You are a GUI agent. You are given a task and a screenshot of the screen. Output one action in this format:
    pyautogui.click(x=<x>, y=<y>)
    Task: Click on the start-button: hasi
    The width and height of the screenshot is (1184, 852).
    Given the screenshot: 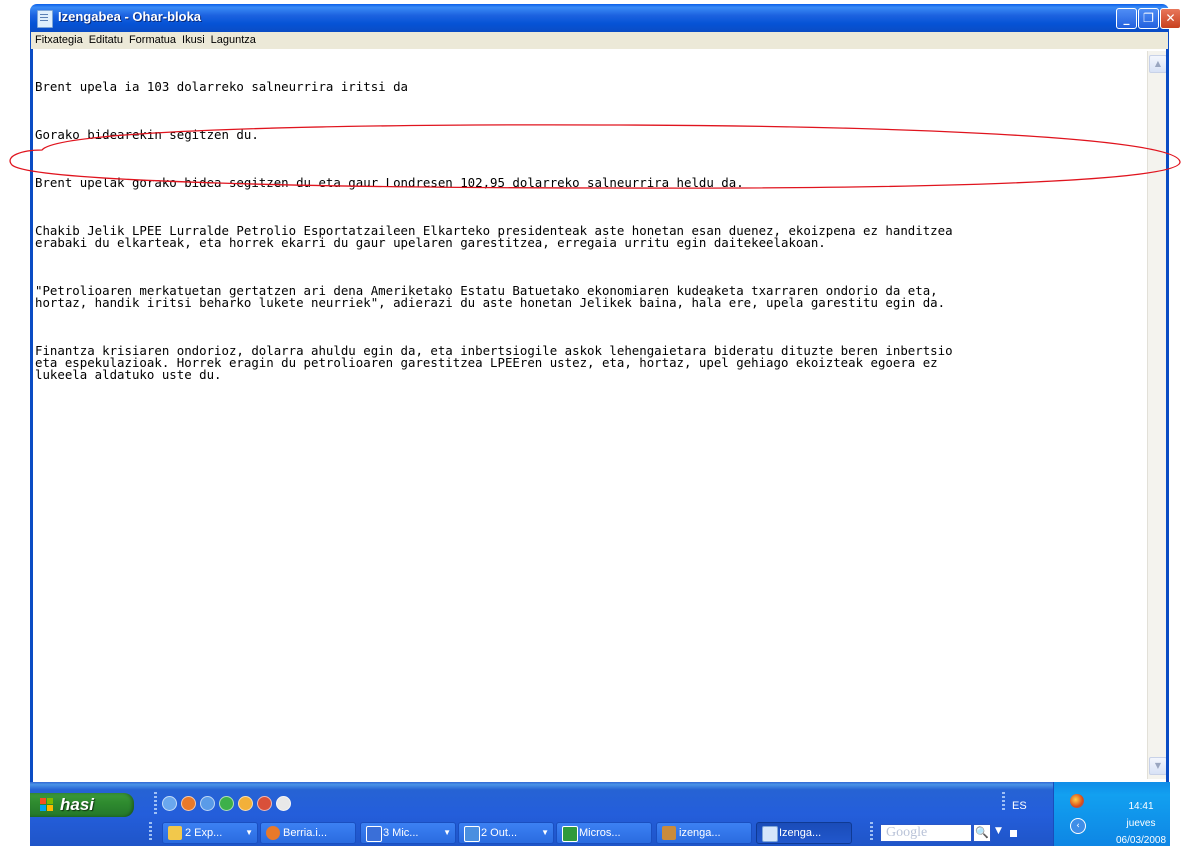 What is the action you would take?
    pyautogui.click(x=82, y=805)
    